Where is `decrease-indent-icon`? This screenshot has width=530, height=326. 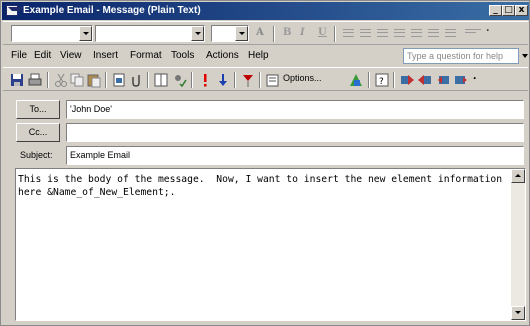
decrease-indent-icon is located at coordinates (433, 33).